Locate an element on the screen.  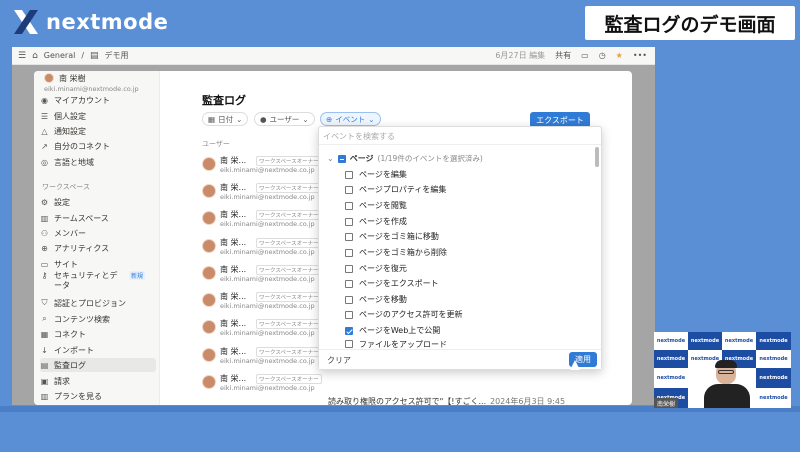
sidebar-item-plans: ▥ プランを見る is located at coordinates (98, 396).